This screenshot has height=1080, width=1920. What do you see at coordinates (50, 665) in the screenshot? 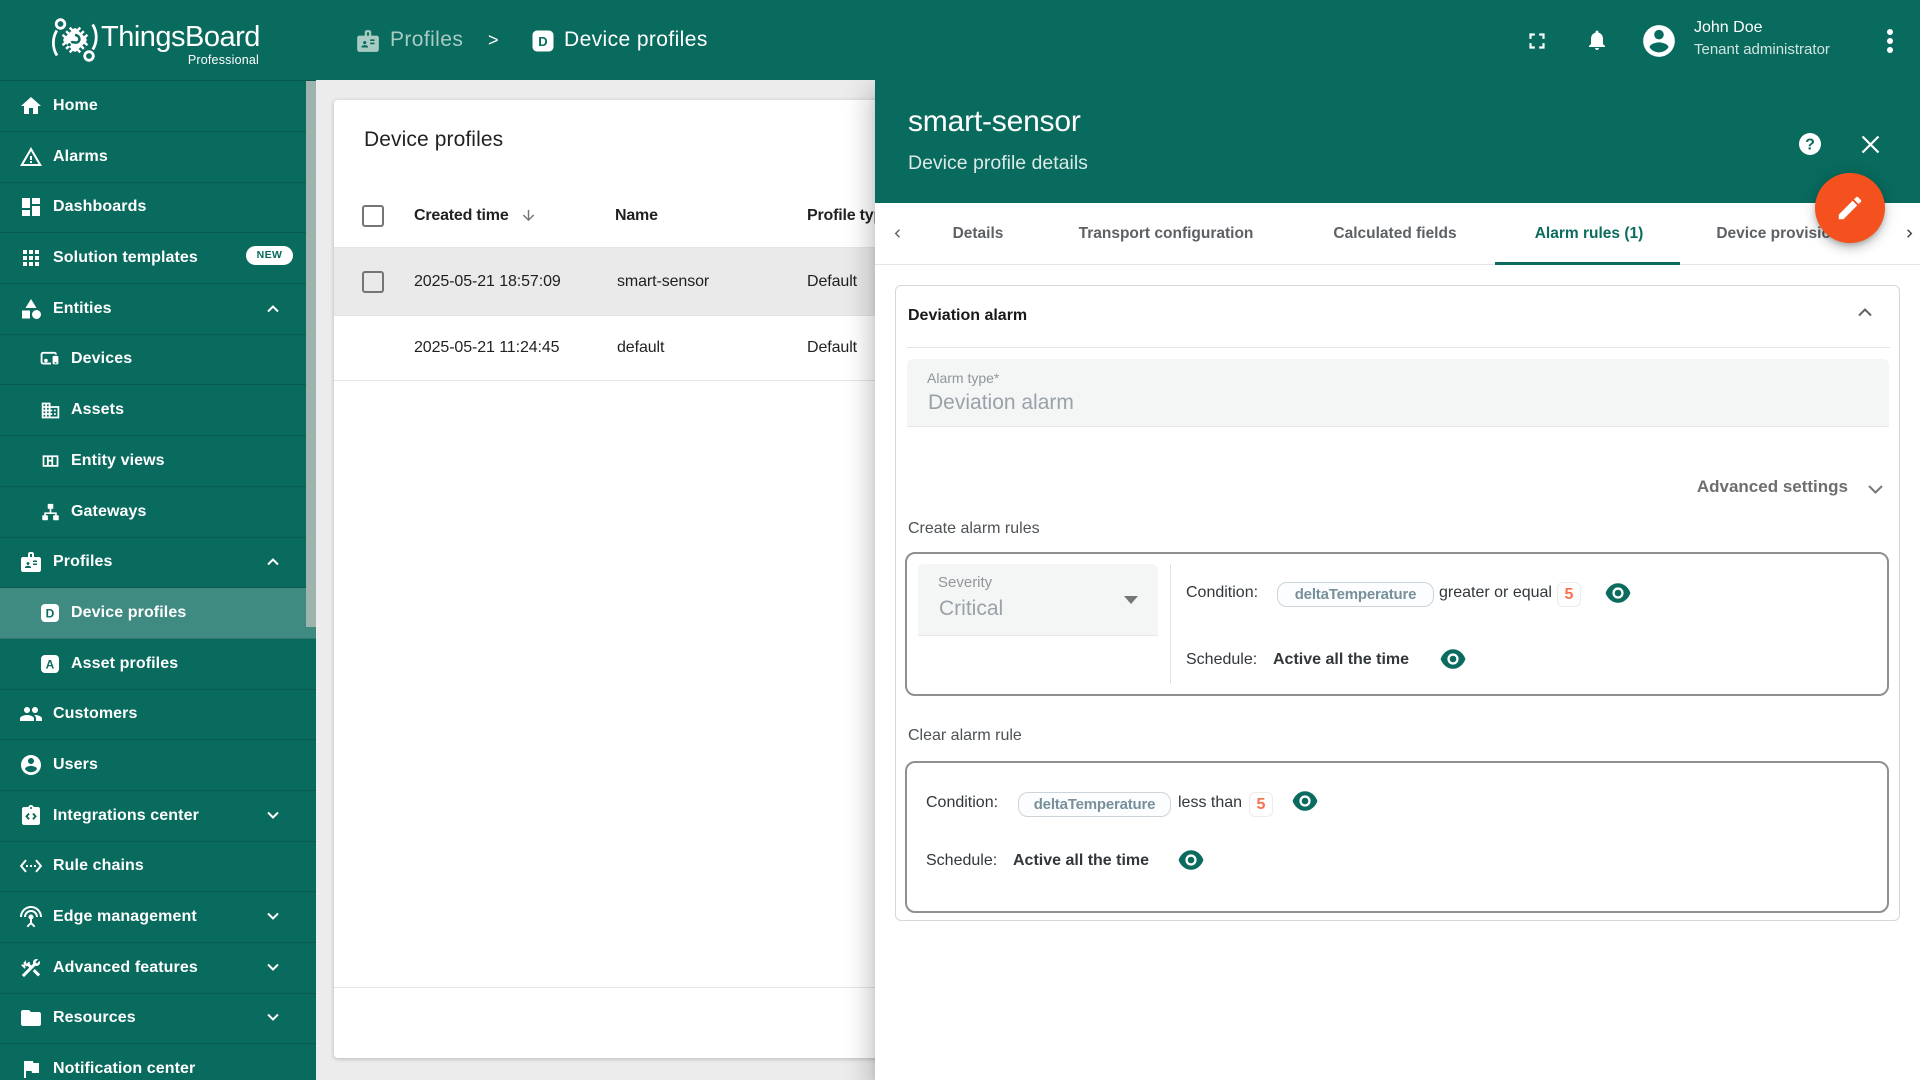
I see `svg-text: A` at bounding box center [50, 665].